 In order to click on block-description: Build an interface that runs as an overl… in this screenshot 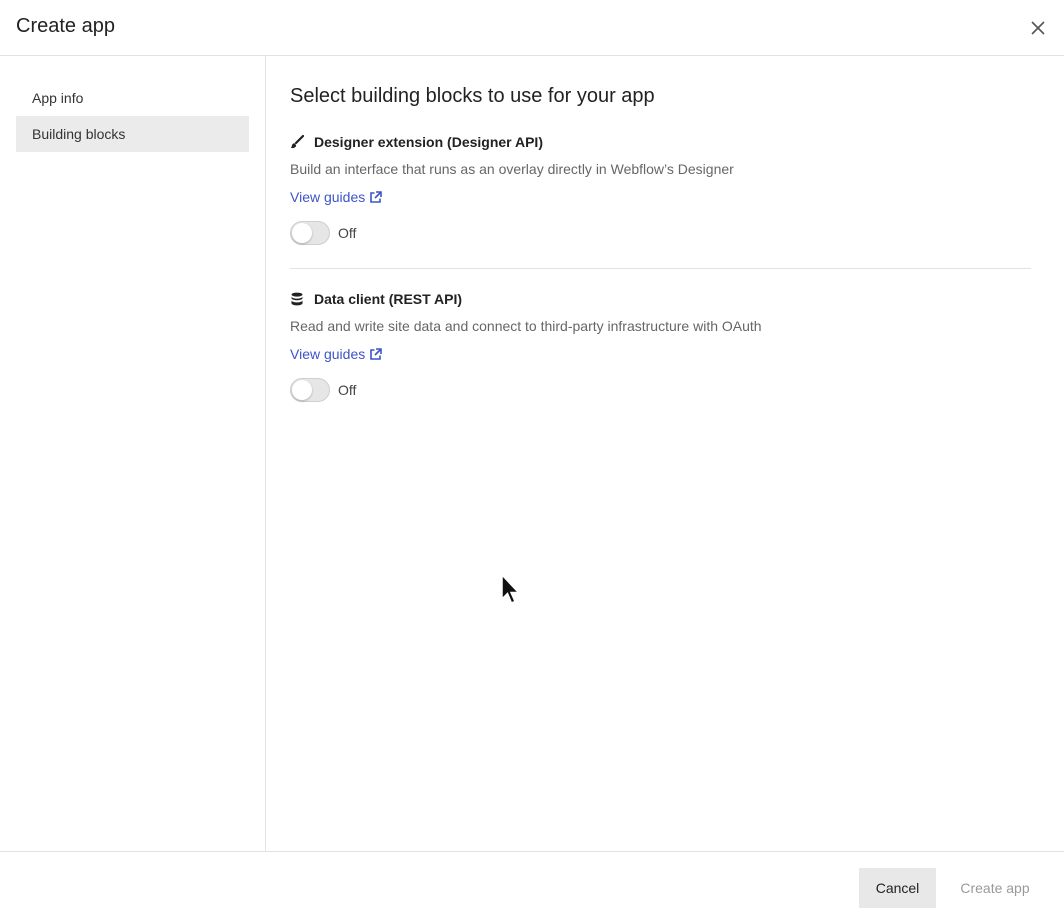, I will do `click(512, 169)`.